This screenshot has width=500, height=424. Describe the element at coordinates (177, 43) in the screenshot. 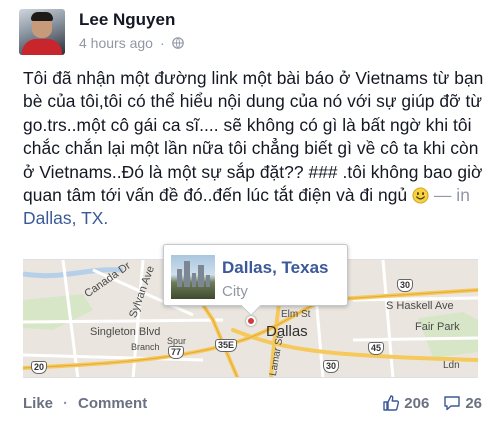

I see `globe-icon` at that location.